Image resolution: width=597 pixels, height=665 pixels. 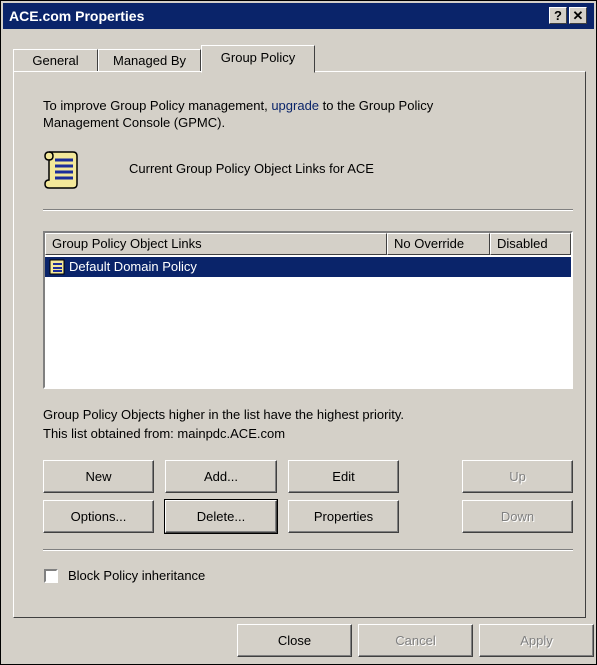 I want to click on tab-general: General, so click(x=55, y=60).